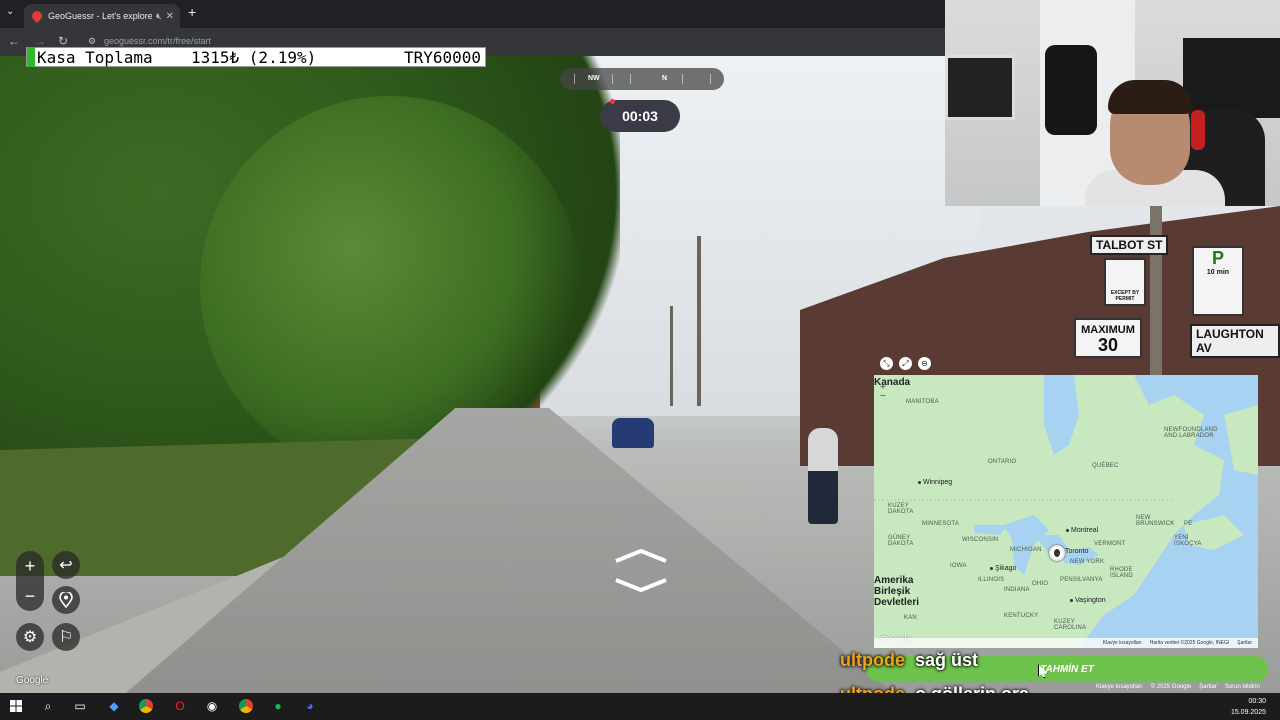  Describe the element at coordinates (1021, 616) in the screenshot. I see `map-label-kentucky: KENTUCKY` at that location.